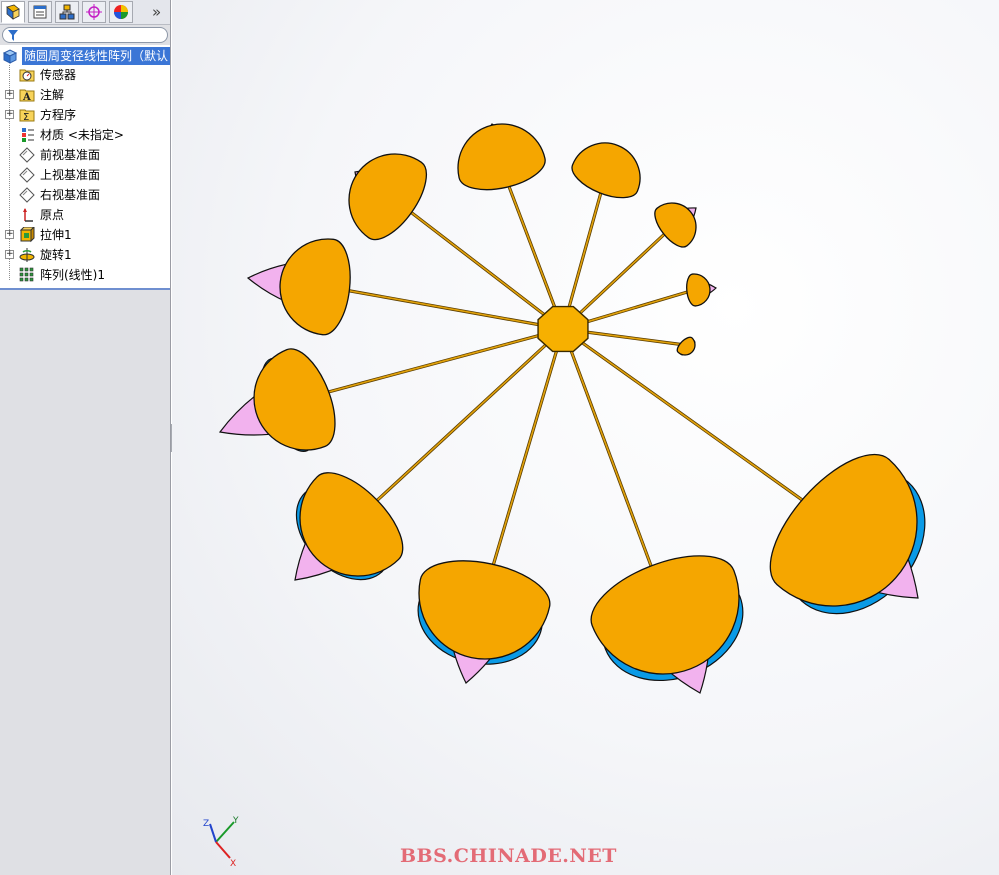  What do you see at coordinates (85, 95) in the screenshot?
I see `tree-item-annotations: + A 注解` at bounding box center [85, 95].